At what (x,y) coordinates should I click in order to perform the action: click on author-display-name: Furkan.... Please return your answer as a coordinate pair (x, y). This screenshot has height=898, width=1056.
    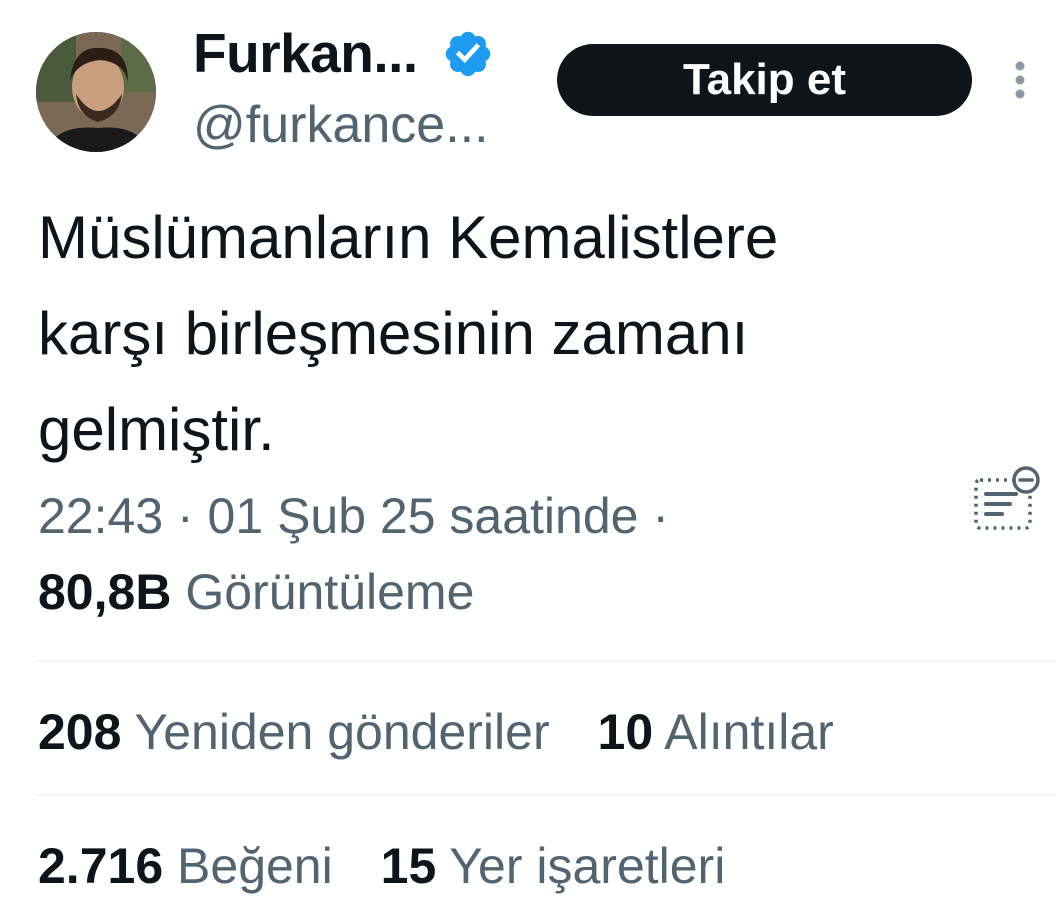
    Looking at the image, I should click on (305, 53).